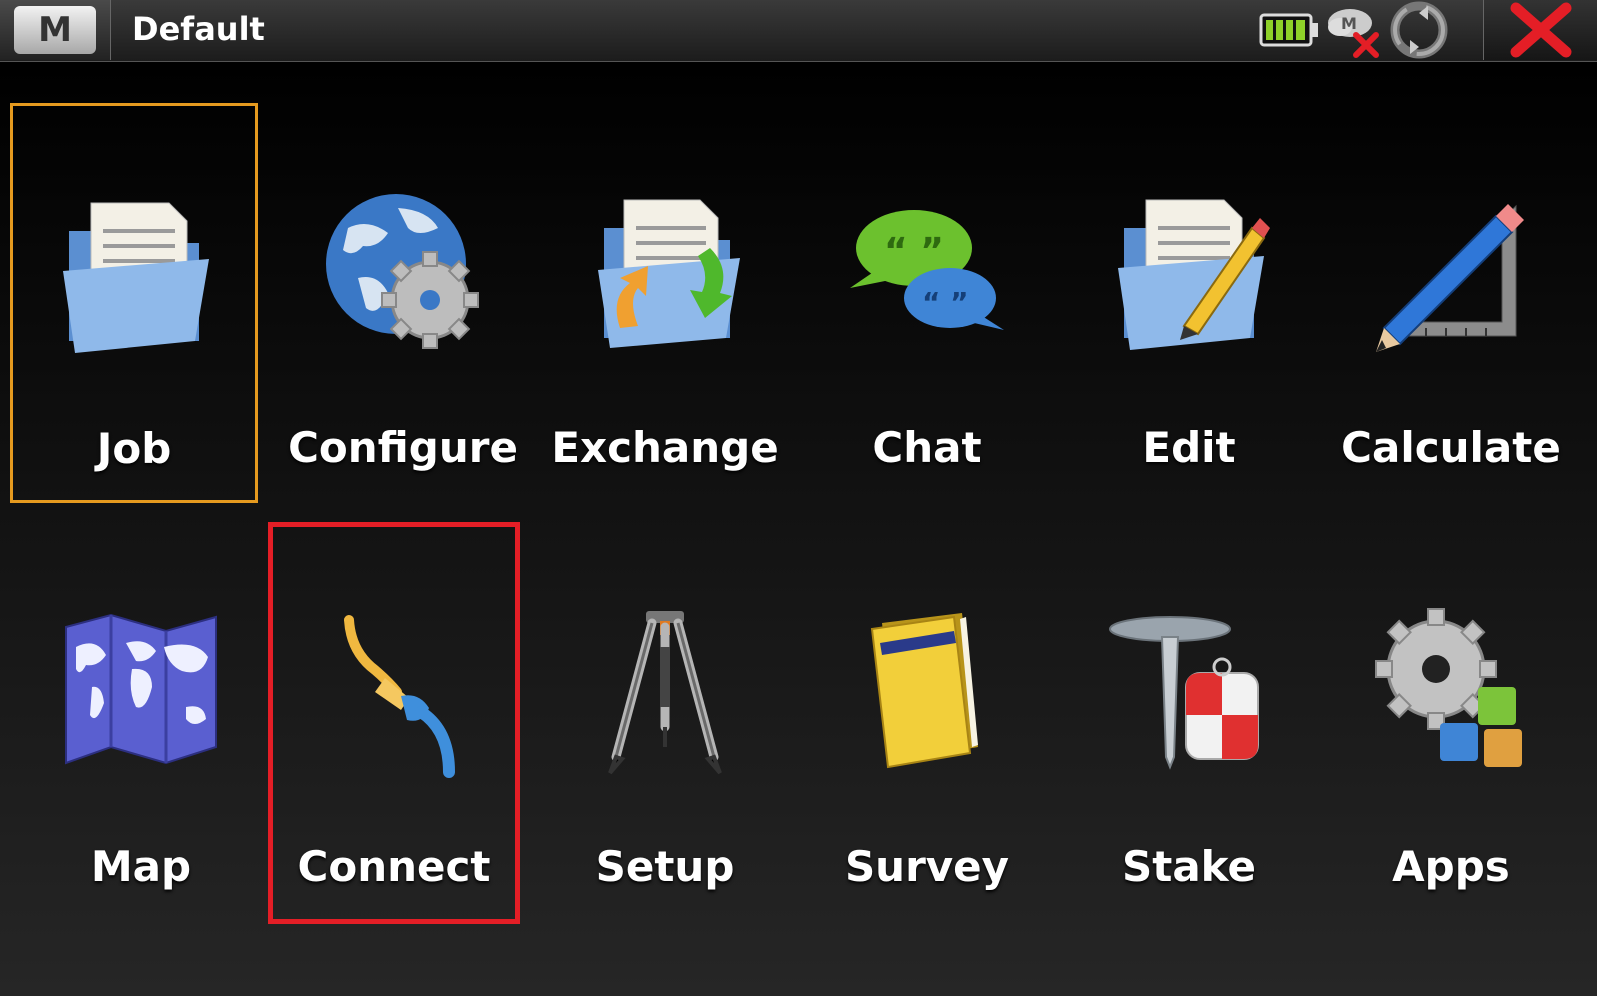 Image resolution: width=1597 pixels, height=996 pixels. Describe the element at coordinates (1451, 447) in the screenshot. I see `tile-label: Calculate` at that location.